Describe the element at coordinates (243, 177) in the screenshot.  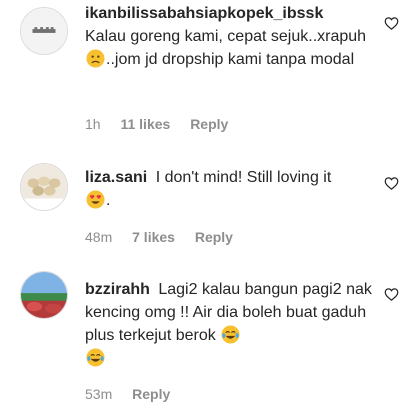
I see `comment-text: I don't mind! Still loving it` at that location.